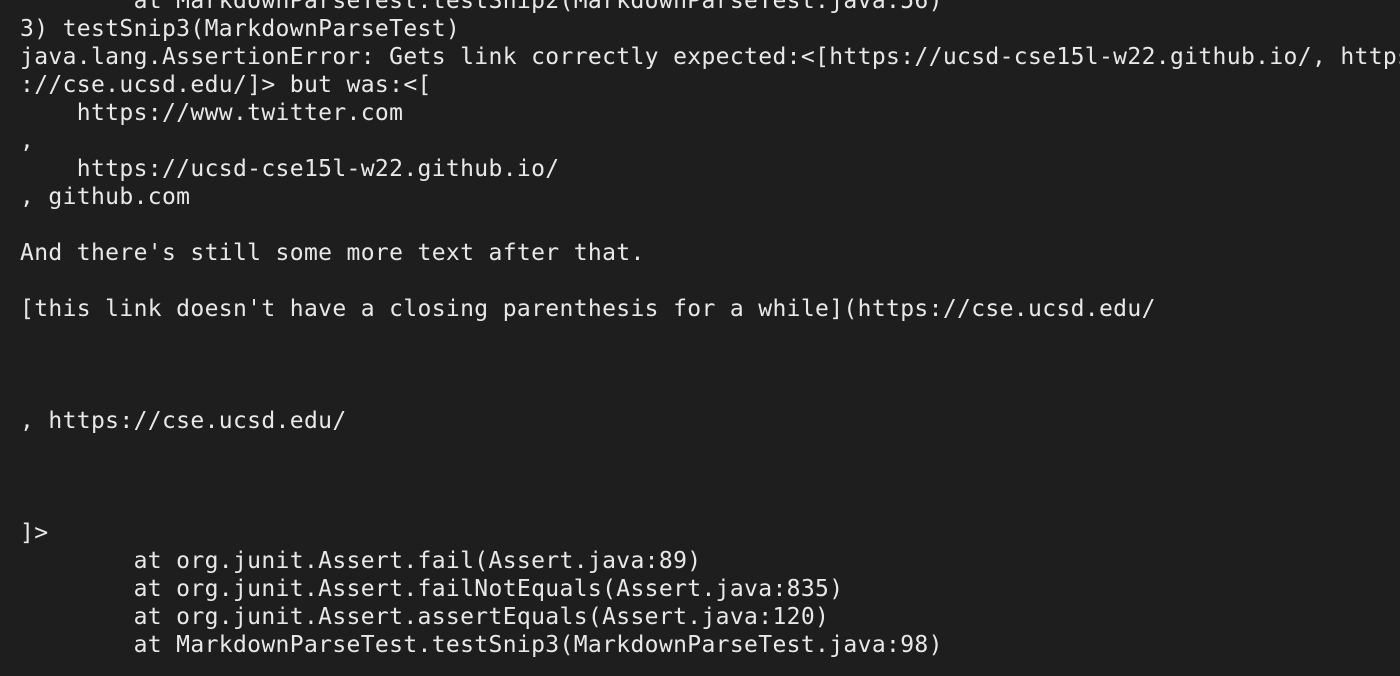 This screenshot has height=676, width=1400. What do you see at coordinates (34, 533) in the screenshot?
I see `terminal-line: ]>` at bounding box center [34, 533].